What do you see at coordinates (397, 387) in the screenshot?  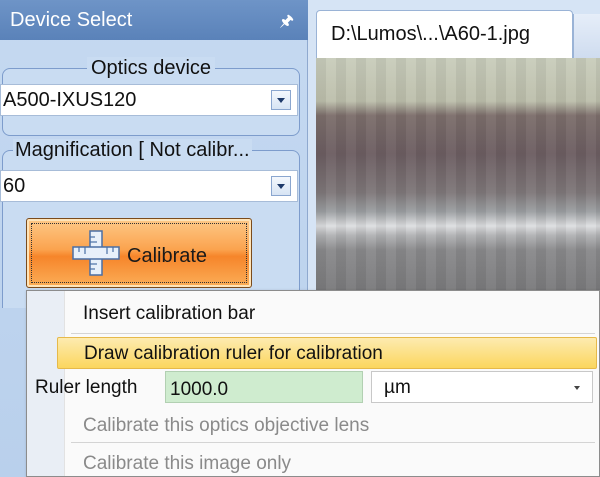 I see `unit-value: µm` at bounding box center [397, 387].